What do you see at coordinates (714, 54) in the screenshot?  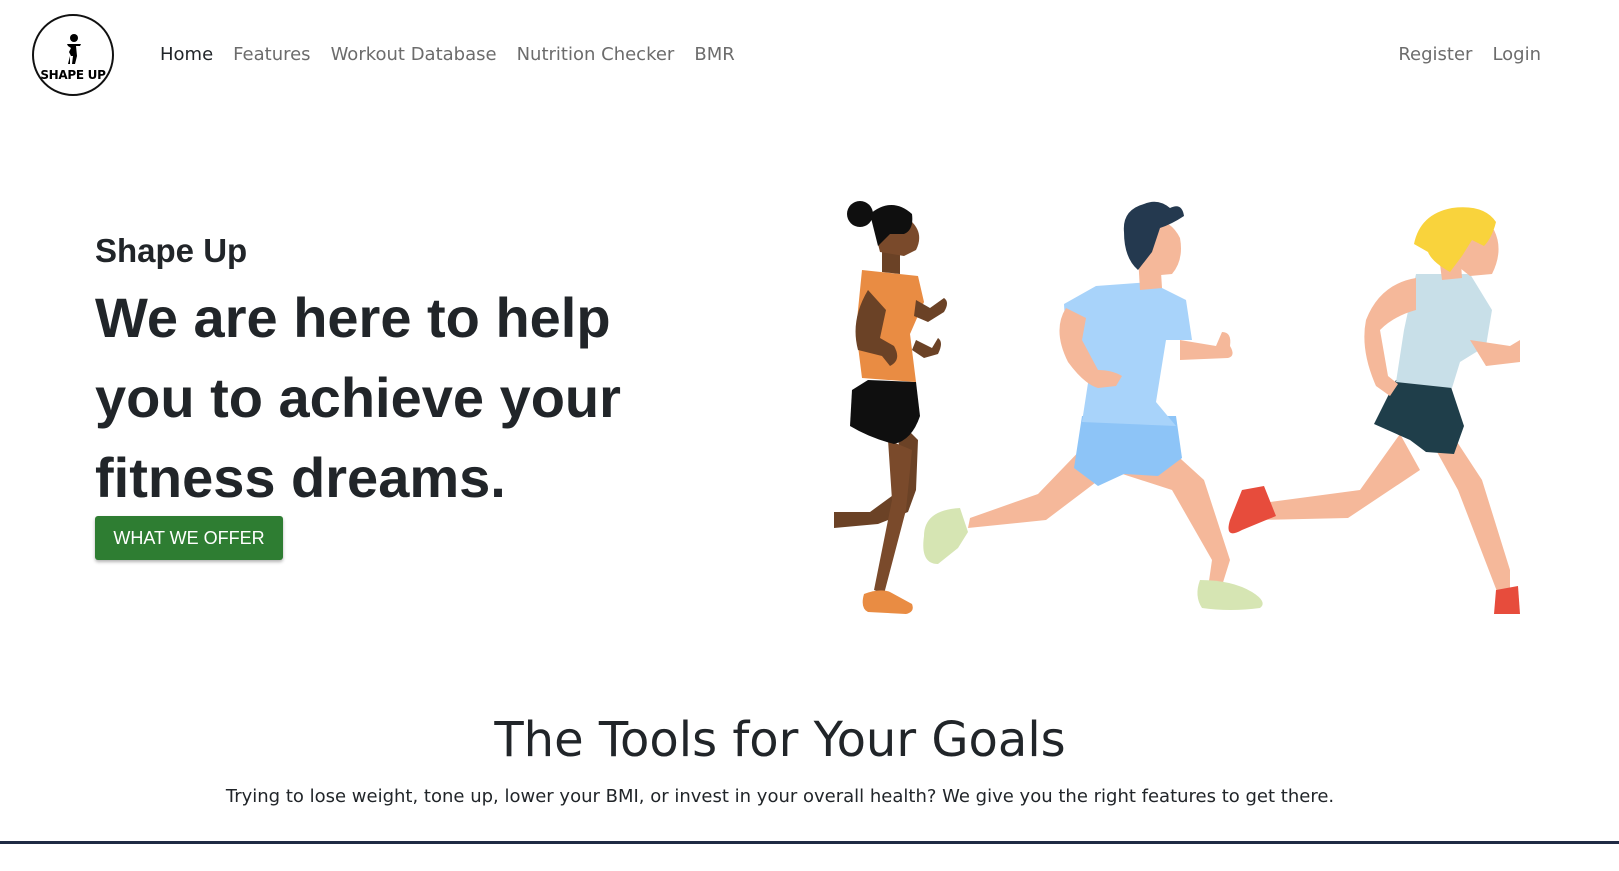 I see `nav-bmr: BMR` at bounding box center [714, 54].